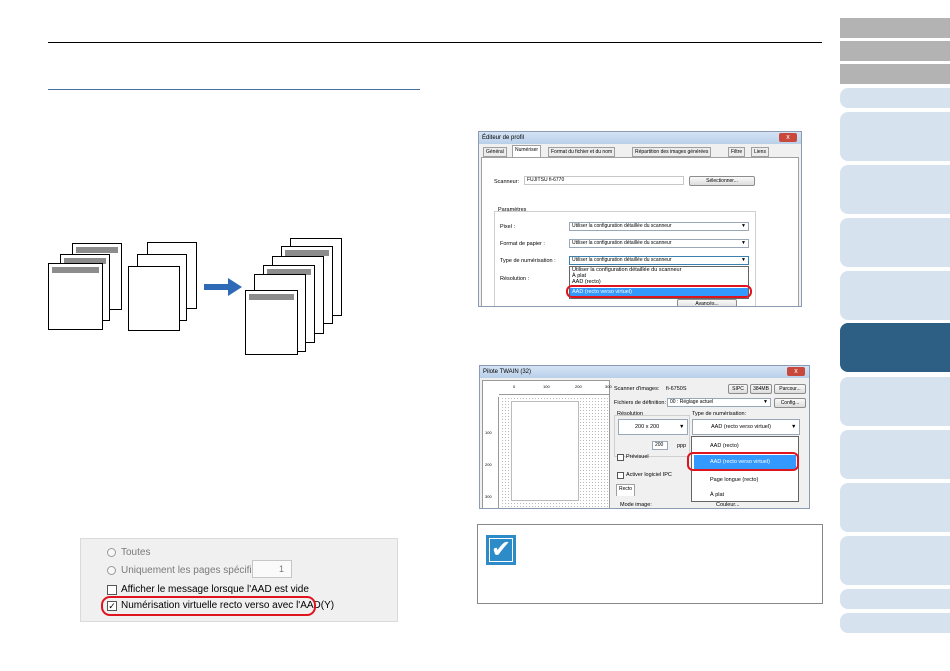  I want to click on def-file-label: Fichiers de définition:, so click(640, 403).